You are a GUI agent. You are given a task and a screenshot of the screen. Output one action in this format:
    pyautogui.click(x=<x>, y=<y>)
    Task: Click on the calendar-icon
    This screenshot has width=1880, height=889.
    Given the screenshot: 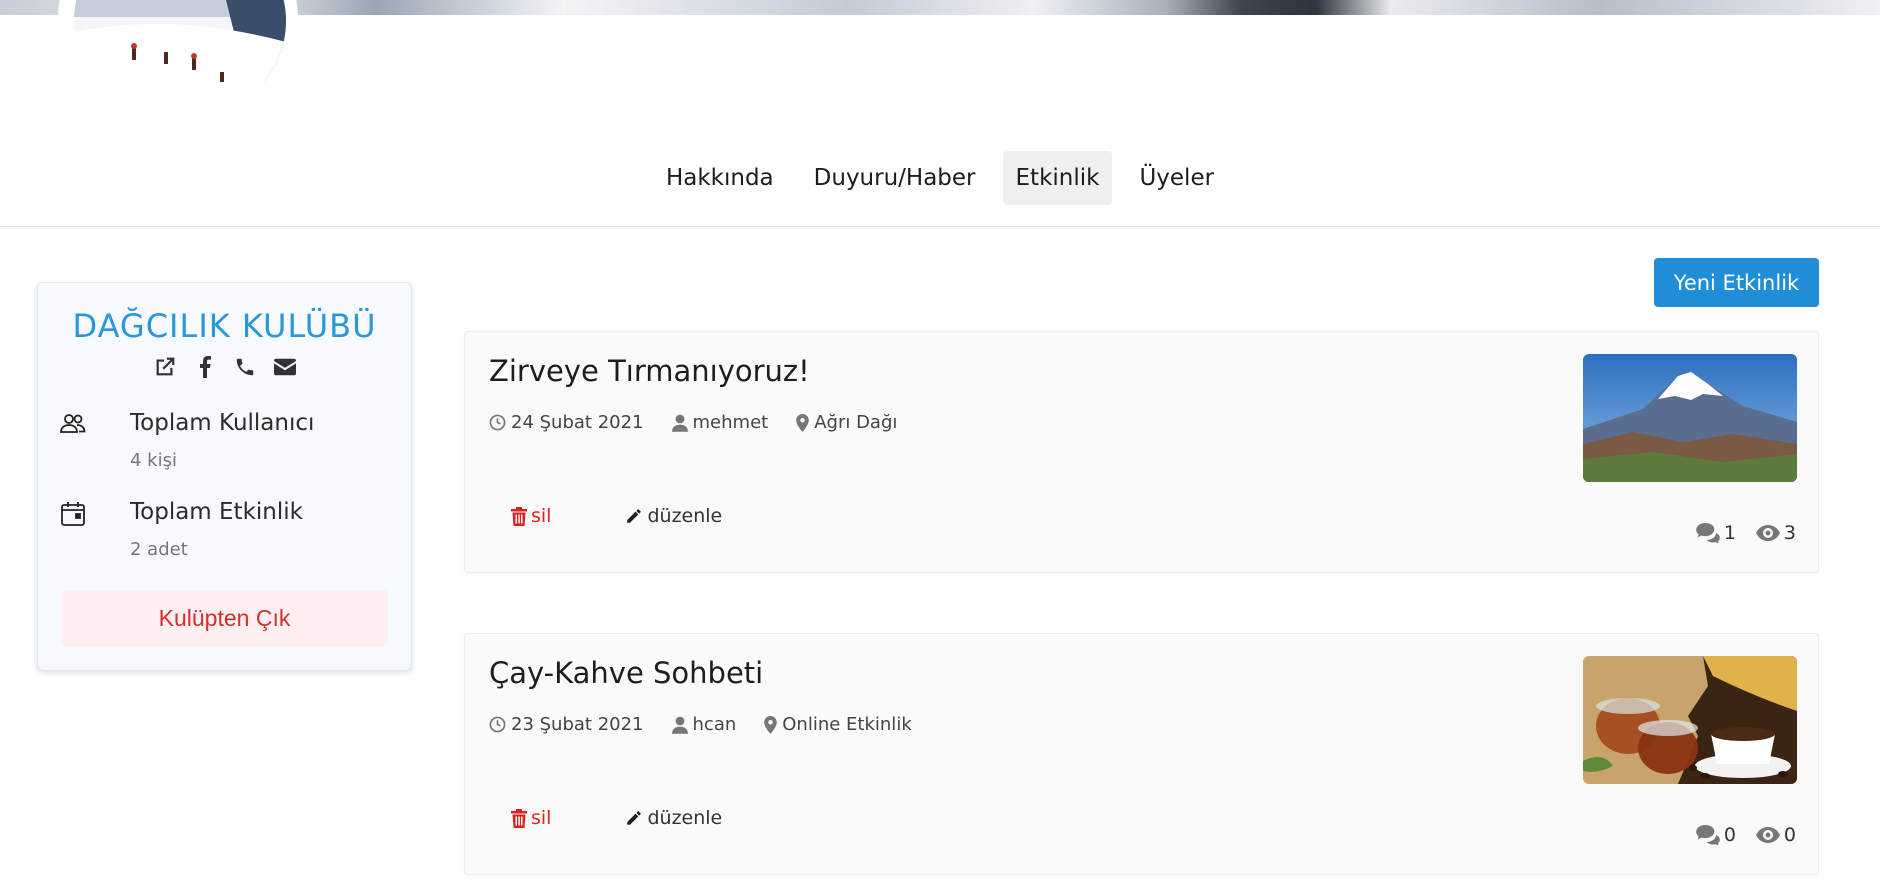 What is the action you would take?
    pyautogui.click(x=73, y=514)
    